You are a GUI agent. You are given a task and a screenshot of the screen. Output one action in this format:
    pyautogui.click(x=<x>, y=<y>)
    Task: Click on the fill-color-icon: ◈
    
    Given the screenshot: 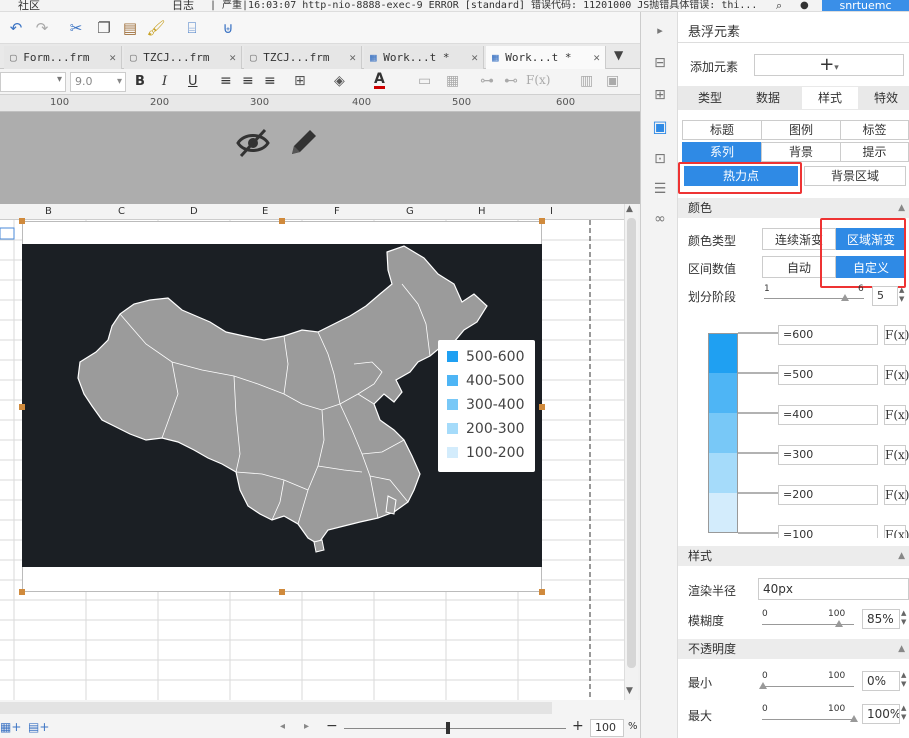 What is the action you would take?
    pyautogui.click(x=339, y=81)
    